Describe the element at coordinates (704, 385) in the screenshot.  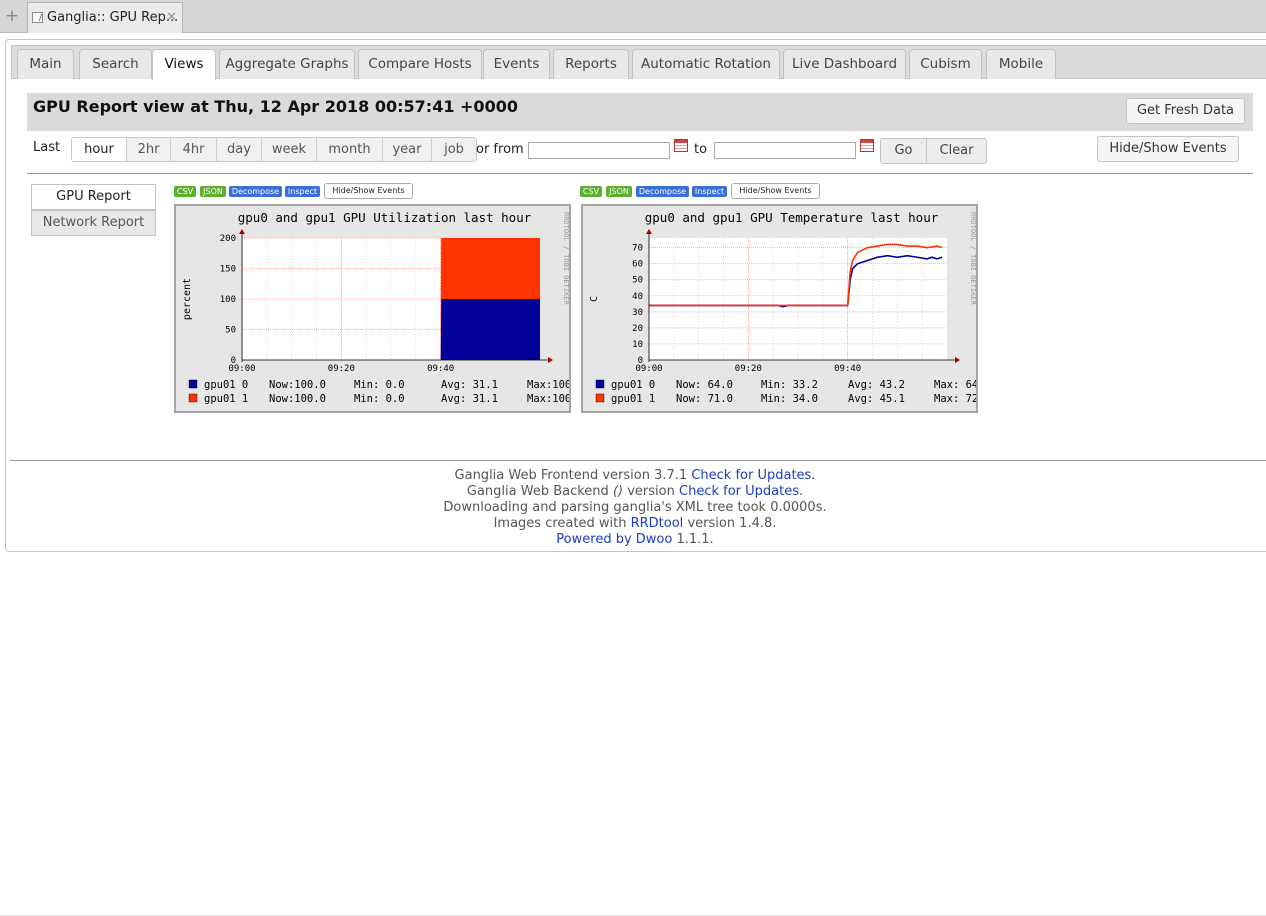
I see `legend-now: Now: 64.0` at that location.